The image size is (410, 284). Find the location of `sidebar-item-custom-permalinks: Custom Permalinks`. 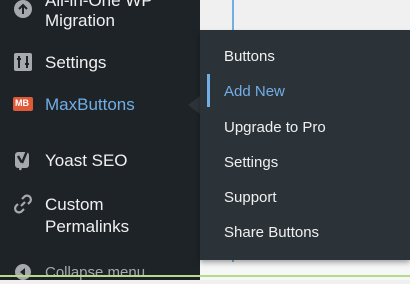

sidebar-item-custom-permalinks: Custom Permalinks is located at coordinates (100, 215).